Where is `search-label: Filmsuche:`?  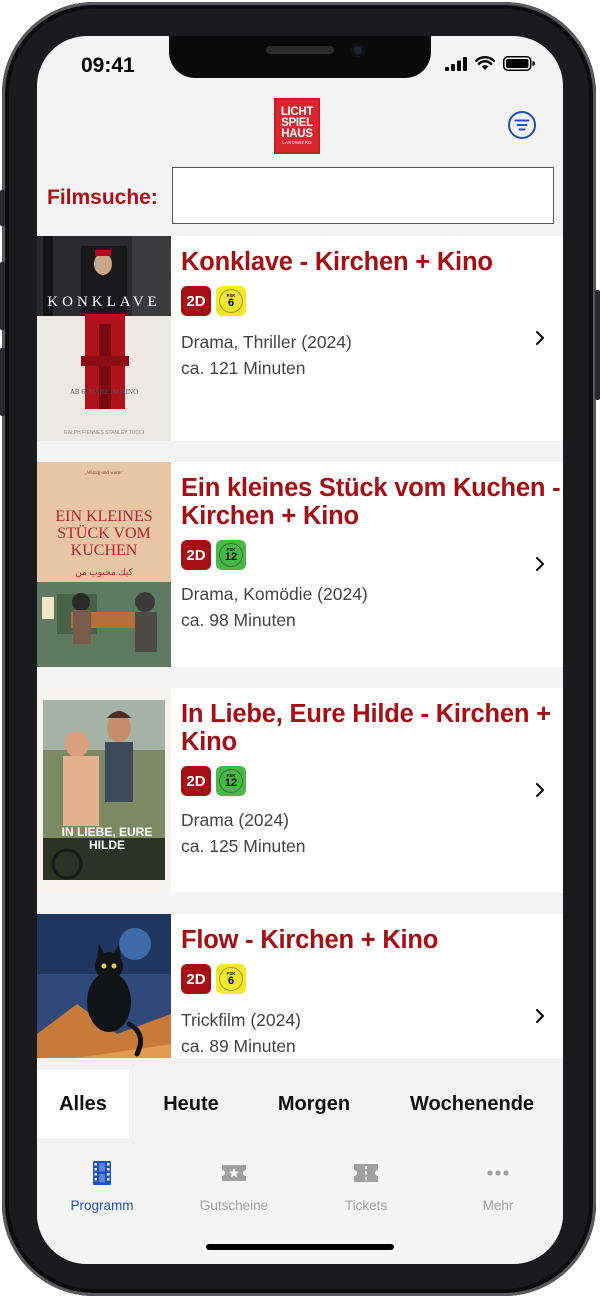
search-label: Filmsuche: is located at coordinates (102, 197).